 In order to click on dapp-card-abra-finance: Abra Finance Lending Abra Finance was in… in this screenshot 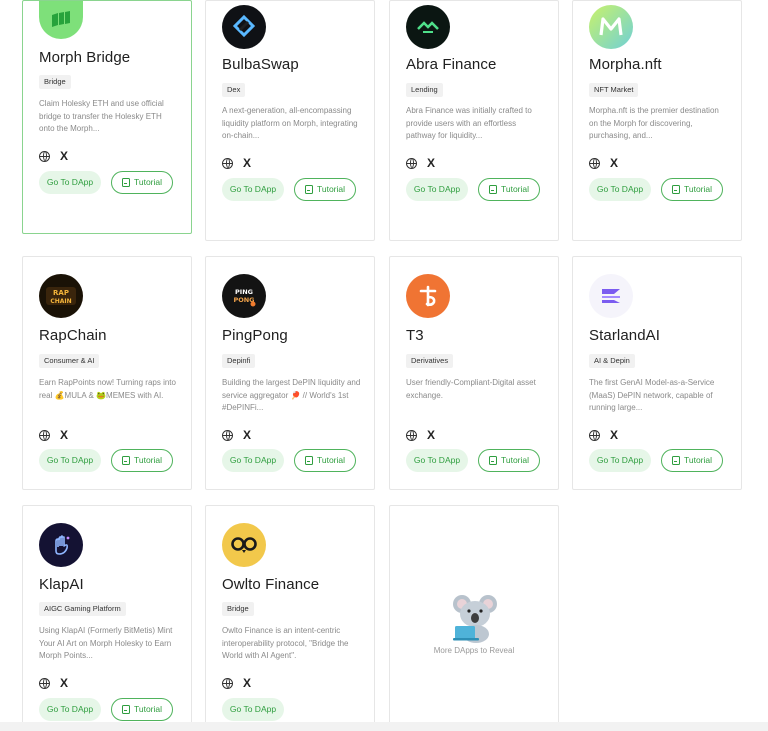, I will do `click(474, 120)`.